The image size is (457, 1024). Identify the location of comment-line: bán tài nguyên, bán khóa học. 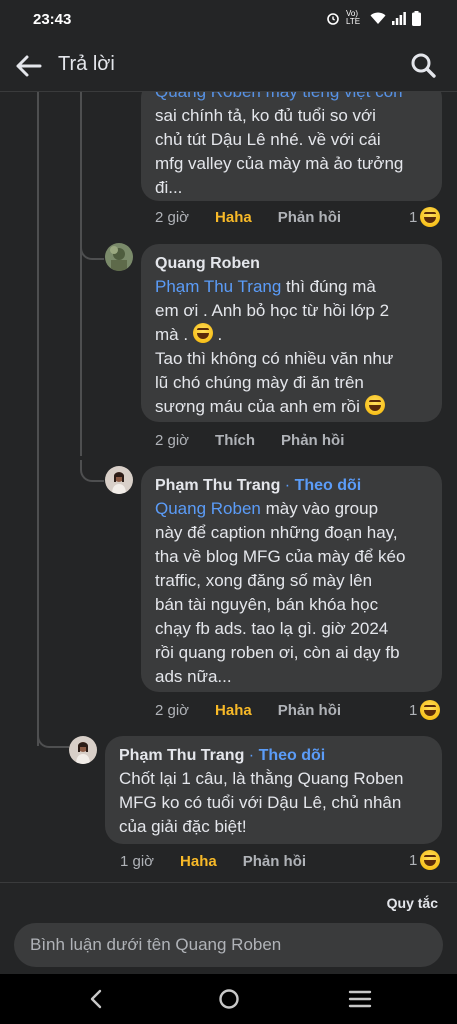
(267, 604).